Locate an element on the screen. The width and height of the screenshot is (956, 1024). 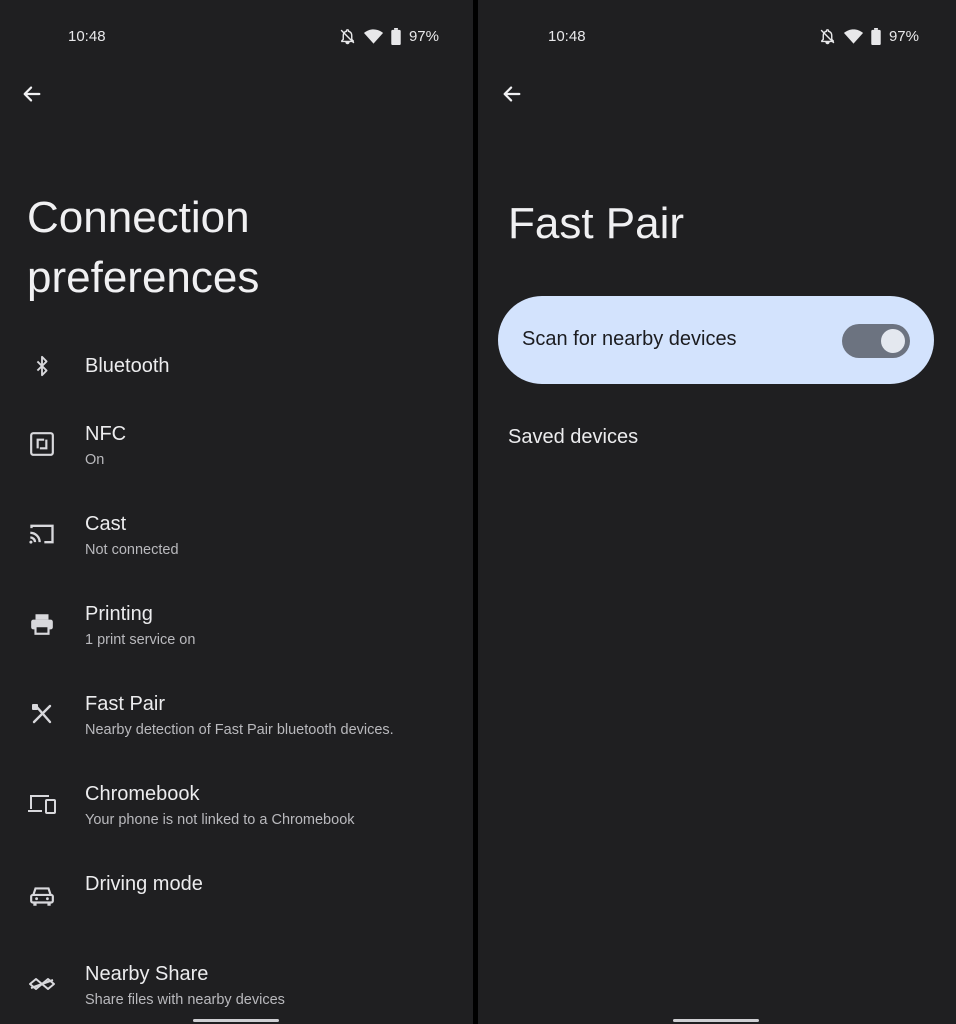
setting-subtitle: Share files with nearby devices is located at coordinates (185, 1000).